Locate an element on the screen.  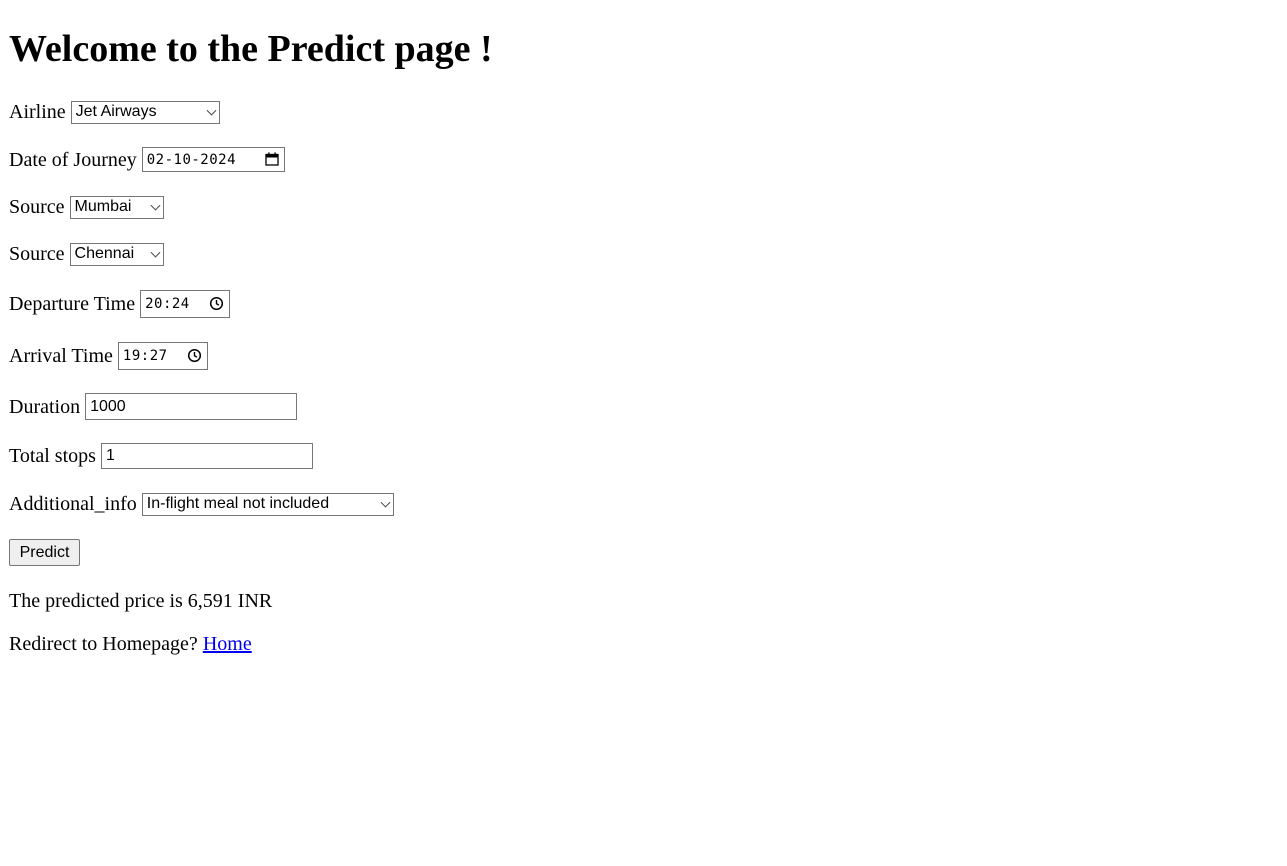
result-row: The predicted price is 6,591 INR is located at coordinates (140, 601).